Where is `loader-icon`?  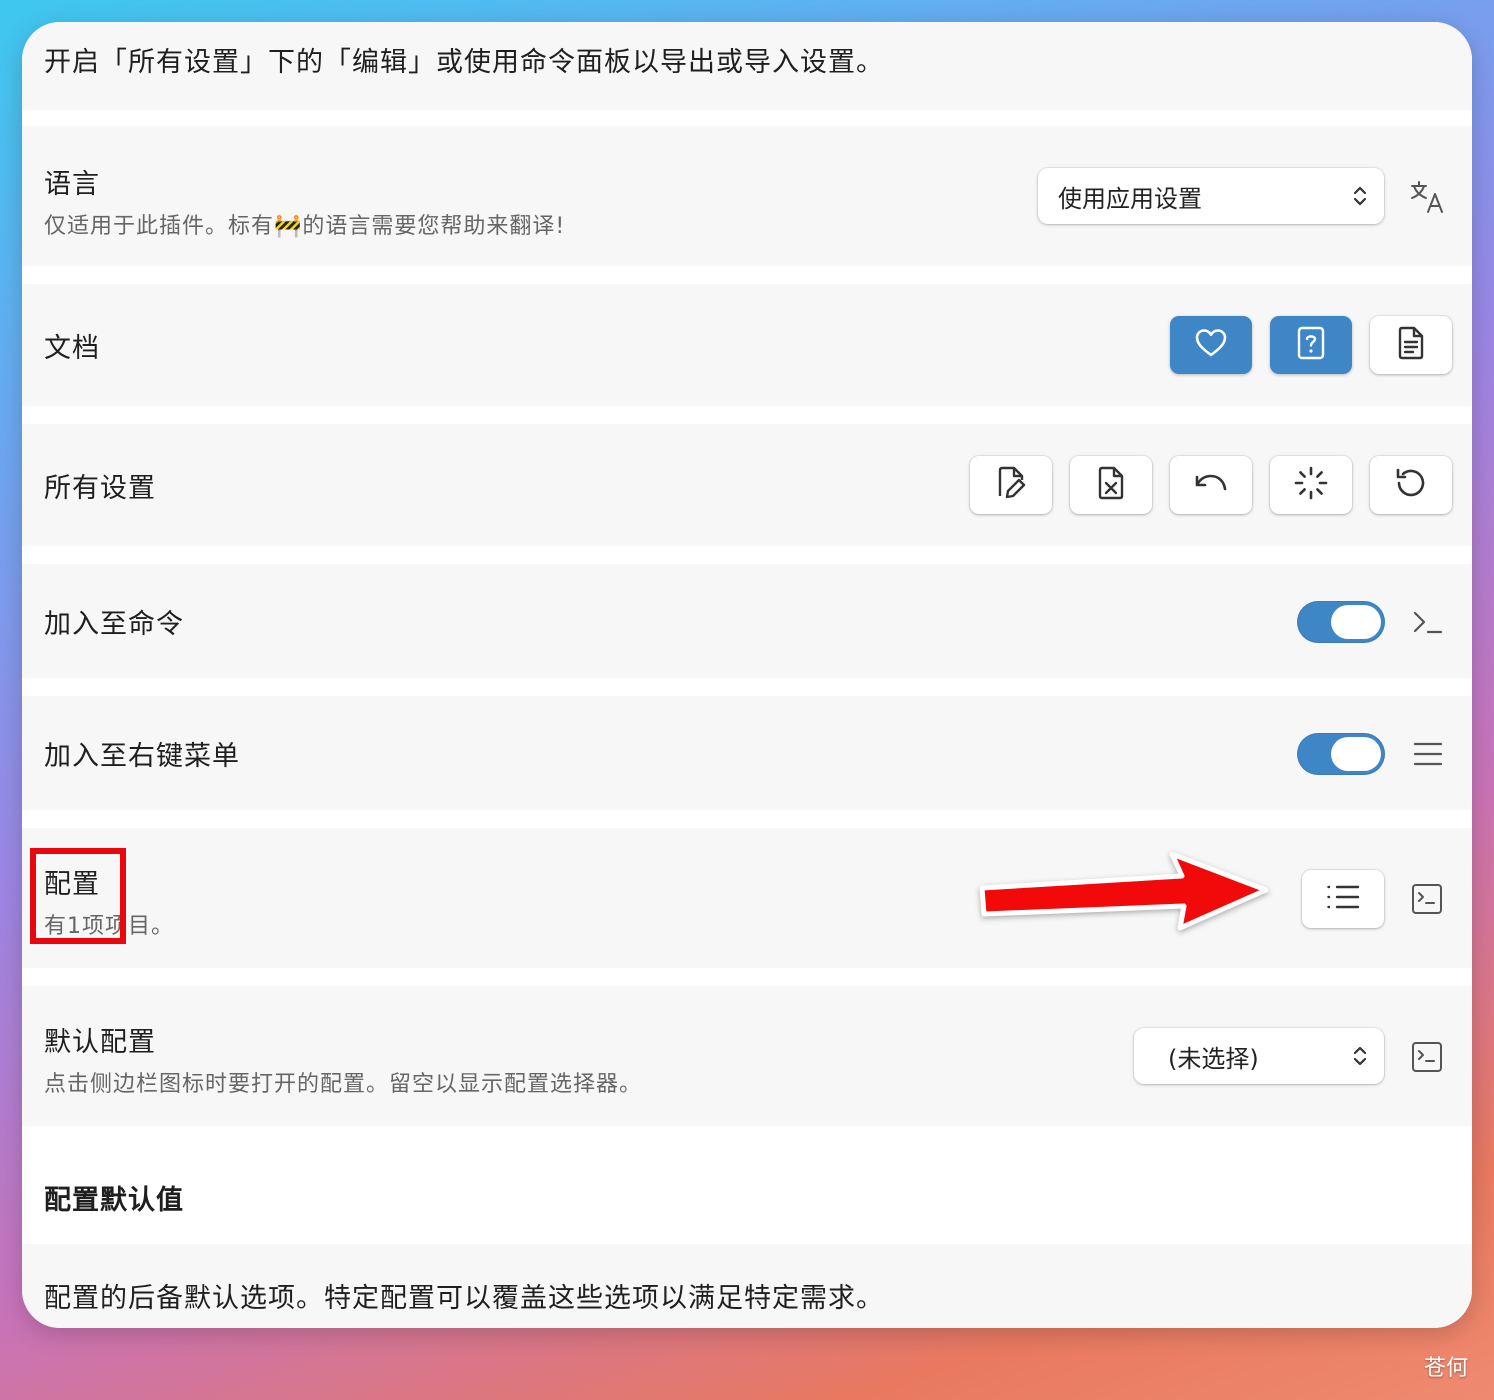 loader-icon is located at coordinates (1311, 485).